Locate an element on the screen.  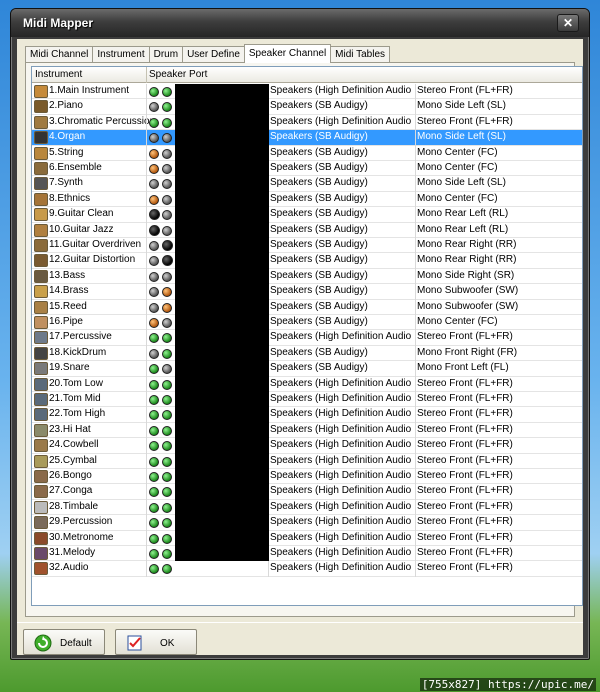
tab-speaker-channel: Speaker Channel is located at coordinates (287, 53).